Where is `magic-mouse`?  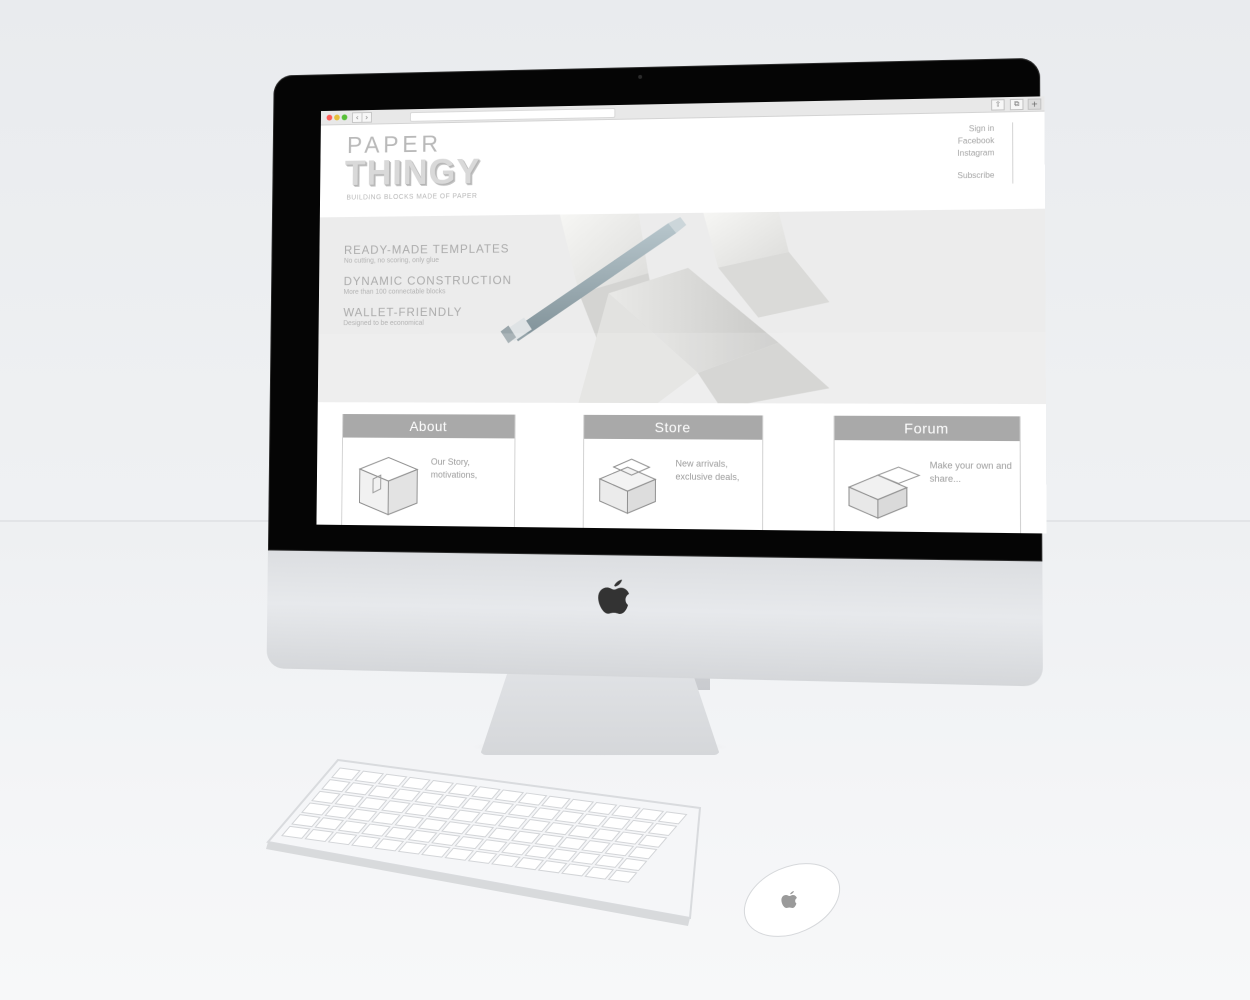
magic-mouse is located at coordinates (794, 900).